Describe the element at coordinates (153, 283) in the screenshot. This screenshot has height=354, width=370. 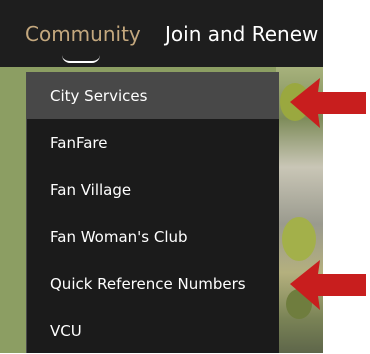
I see `menu-item-quick-reference-numbers: Quick Reference Numbers` at that location.